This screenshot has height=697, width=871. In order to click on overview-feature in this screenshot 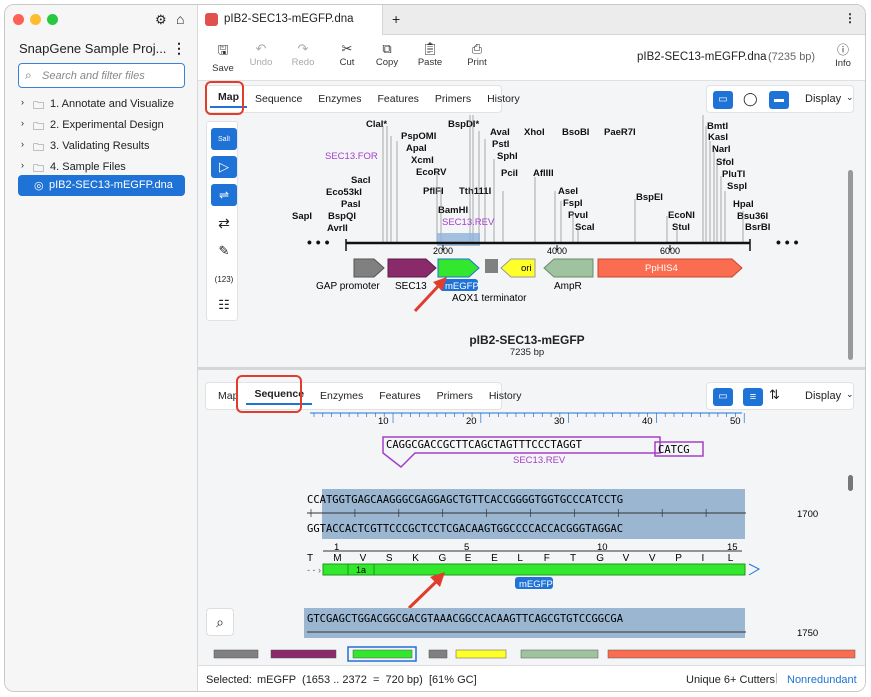, I will do `click(236, 654)`.